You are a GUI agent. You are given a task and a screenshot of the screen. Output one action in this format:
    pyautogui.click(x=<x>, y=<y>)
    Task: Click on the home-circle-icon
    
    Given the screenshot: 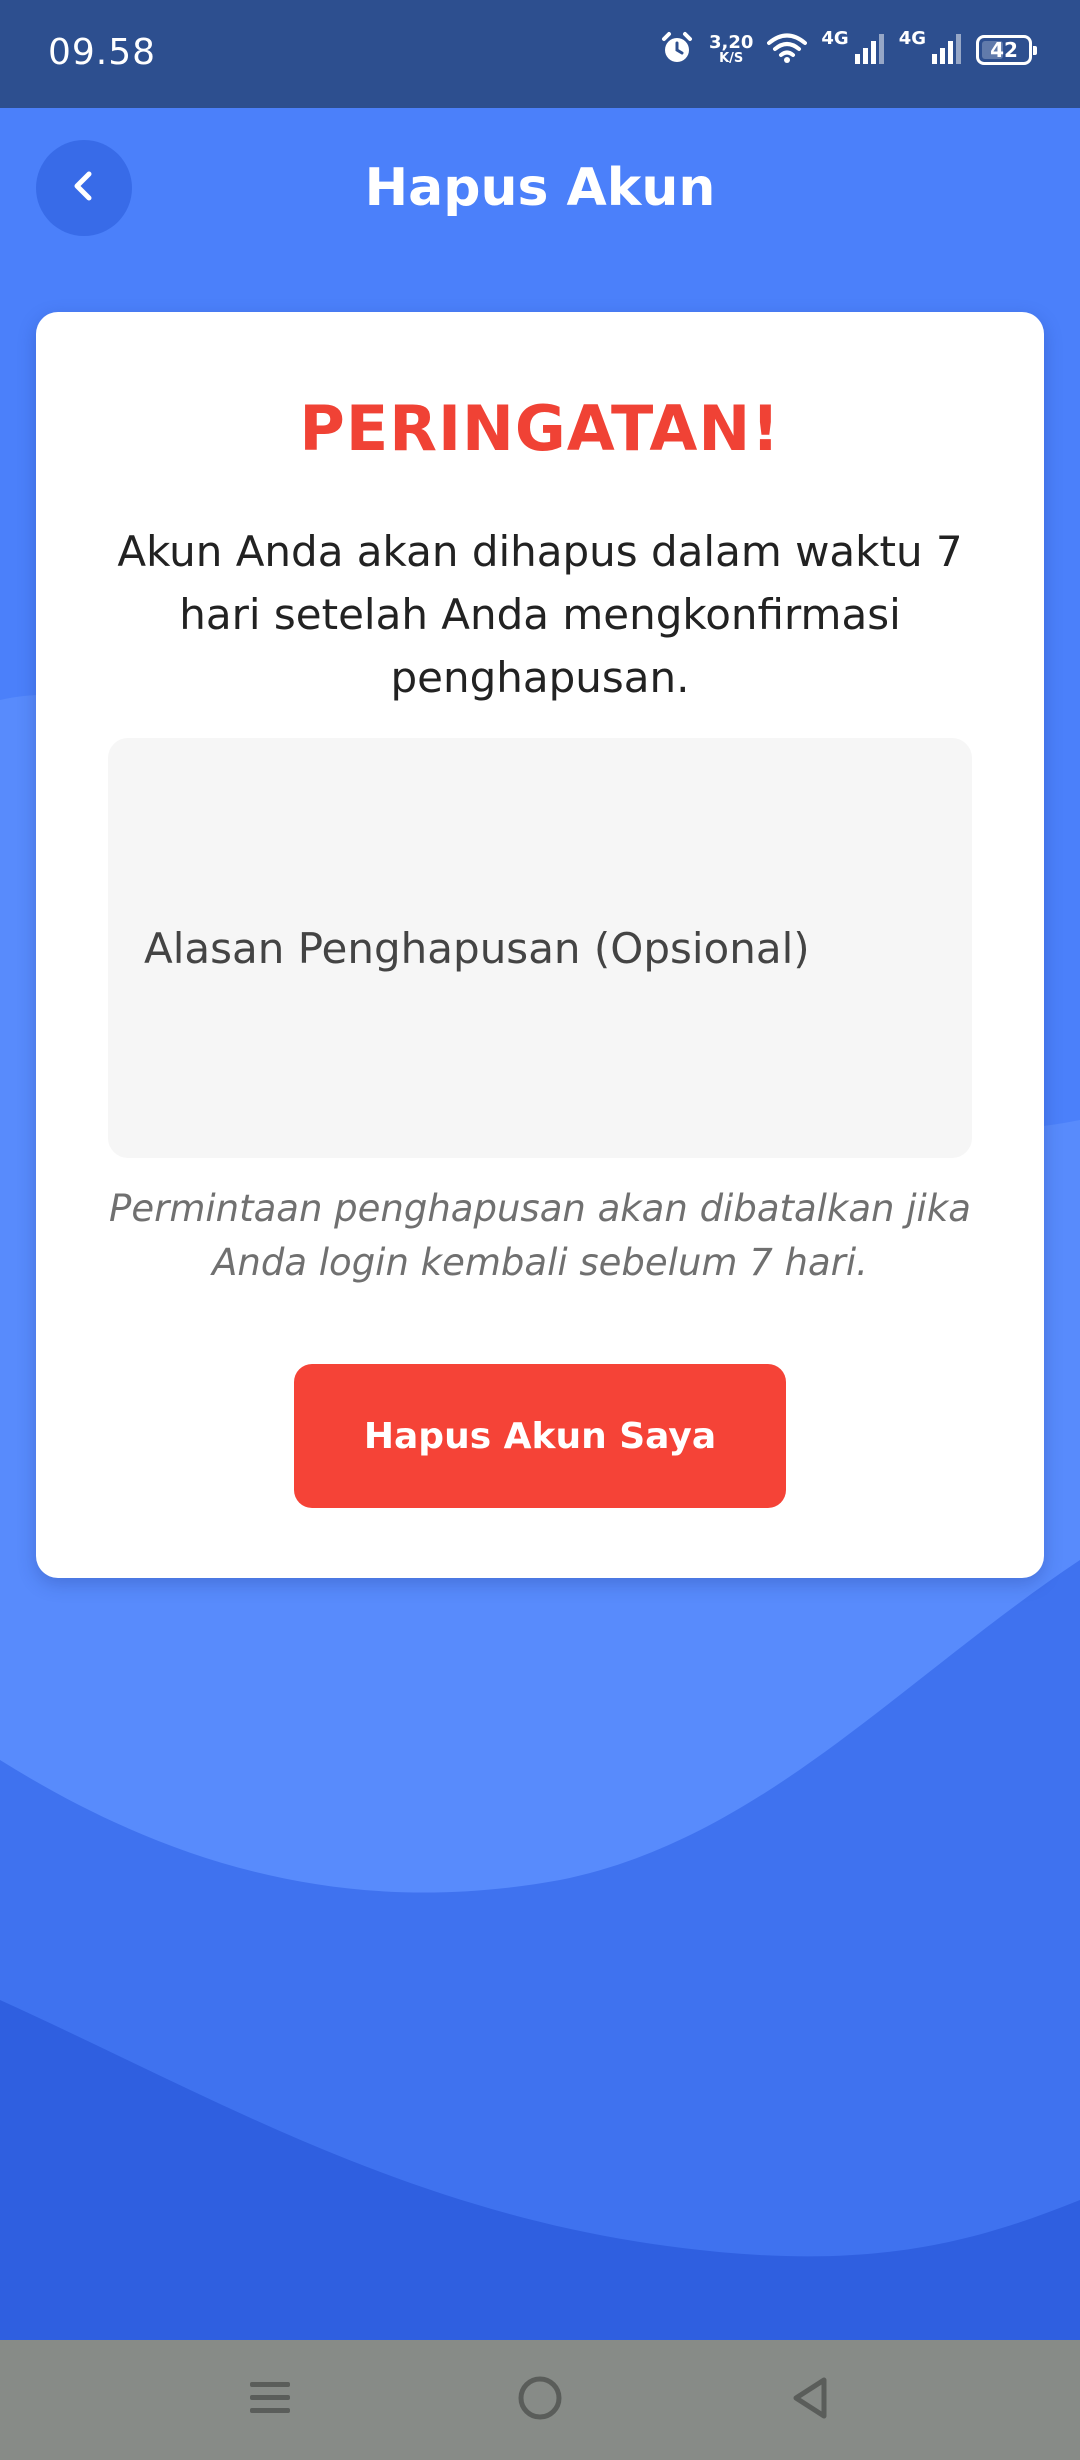 What is the action you would take?
    pyautogui.click(x=540, y=2400)
    